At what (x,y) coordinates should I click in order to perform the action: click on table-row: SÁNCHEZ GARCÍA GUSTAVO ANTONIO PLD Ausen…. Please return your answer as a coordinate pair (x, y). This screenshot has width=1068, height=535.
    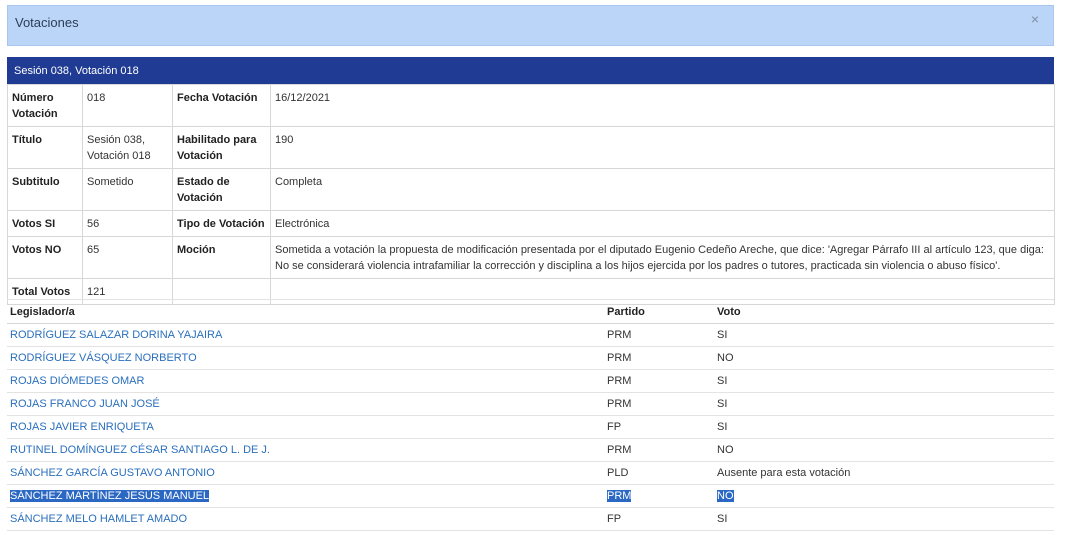
    Looking at the image, I should click on (530, 473).